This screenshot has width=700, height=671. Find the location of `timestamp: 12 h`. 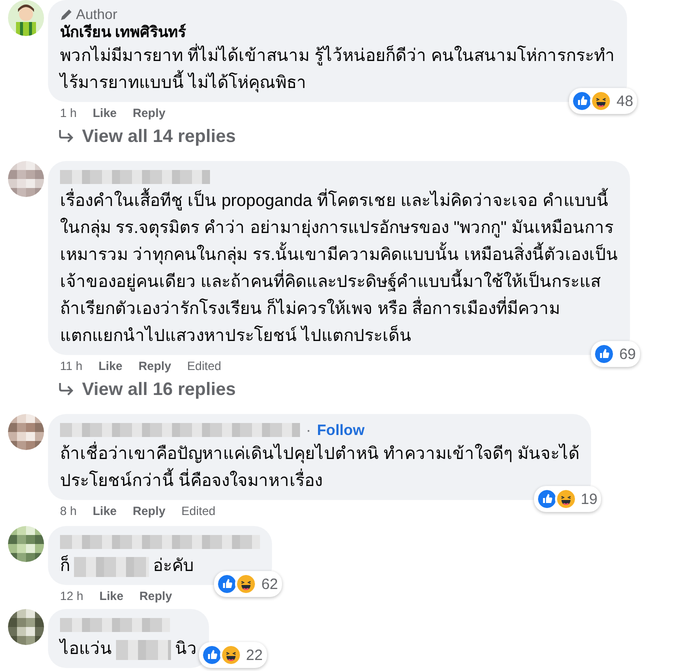

timestamp: 12 h is located at coordinates (72, 596).